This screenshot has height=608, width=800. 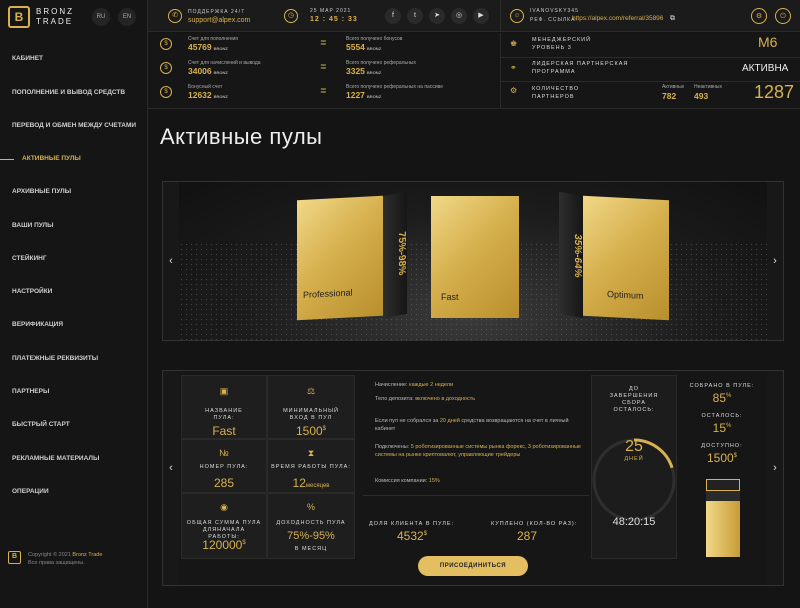 I want to click on pool-number-value: 285, so click(x=224, y=483).